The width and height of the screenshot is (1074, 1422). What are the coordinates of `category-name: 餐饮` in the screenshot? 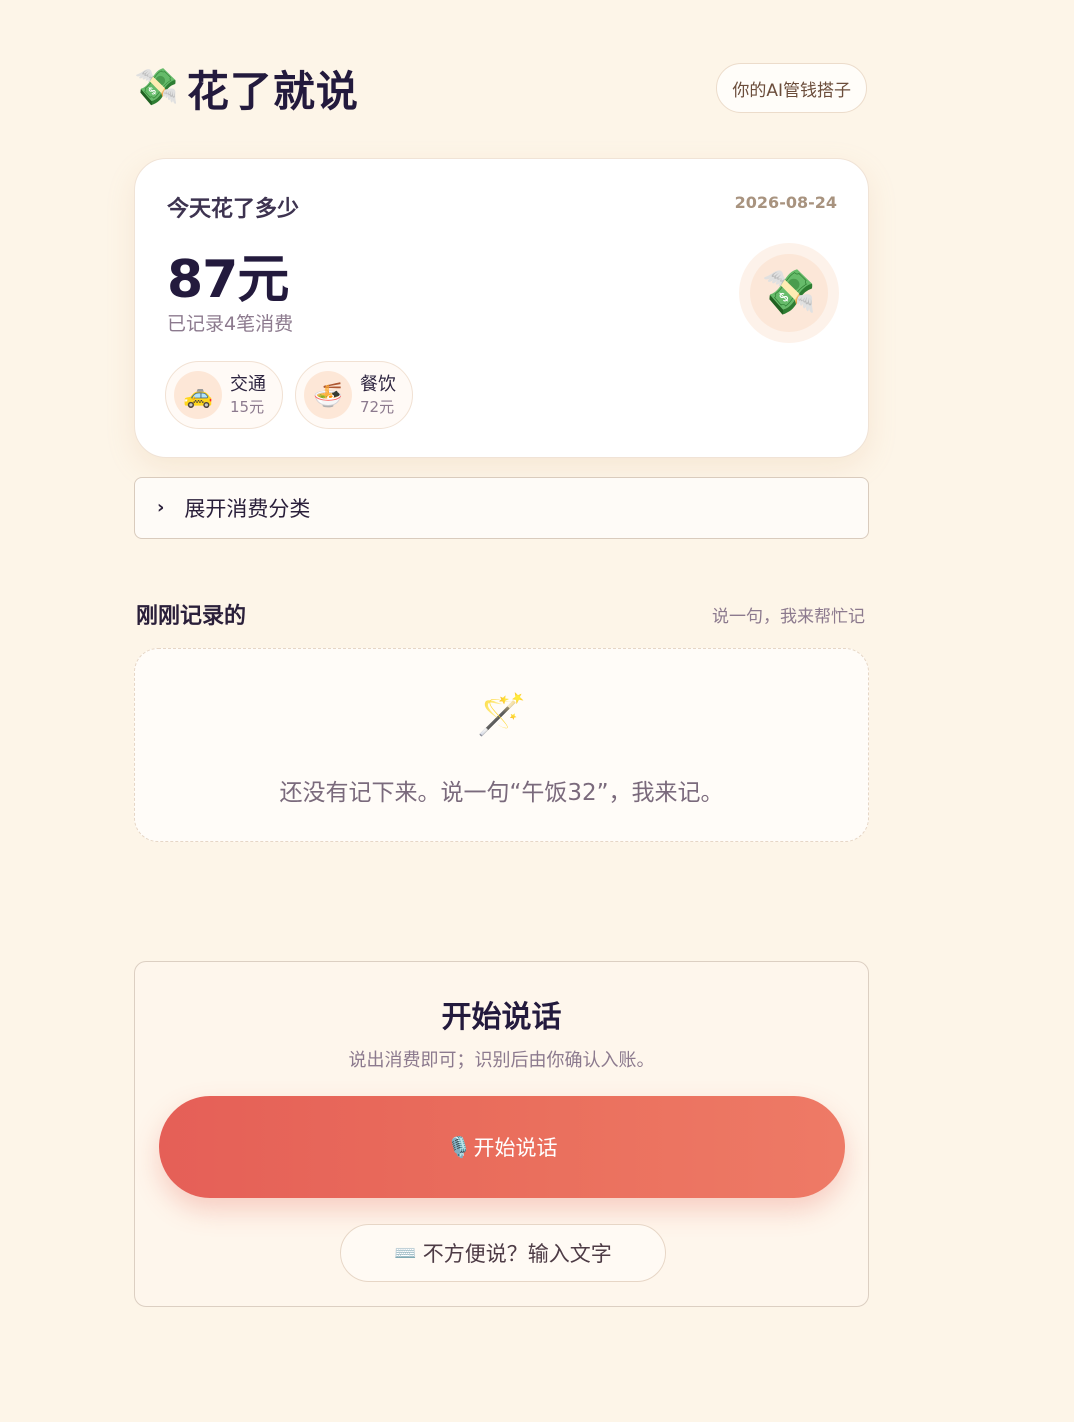 It's located at (378, 384).